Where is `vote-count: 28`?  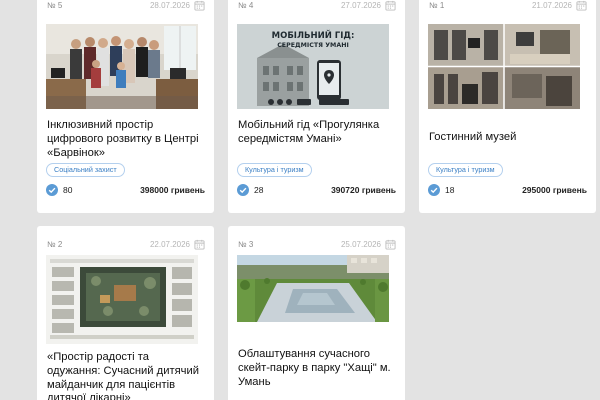
vote-count: 28 is located at coordinates (259, 190).